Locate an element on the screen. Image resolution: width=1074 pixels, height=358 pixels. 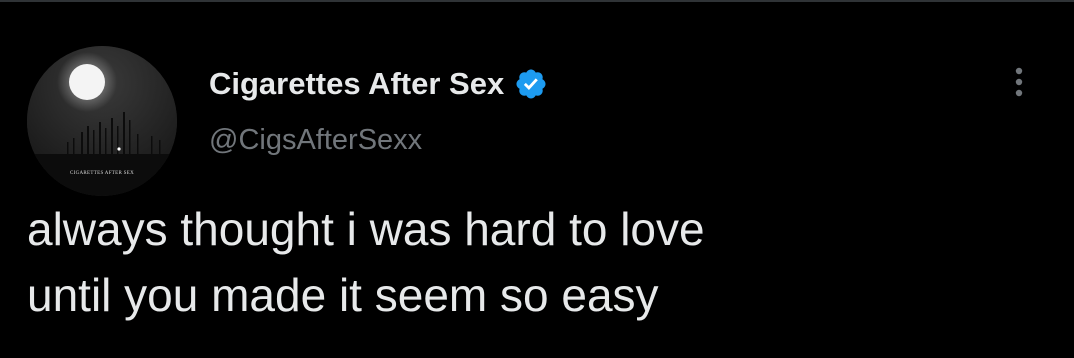
avatar: CIGARETTES AFTER SEX is located at coordinates (102, 121).